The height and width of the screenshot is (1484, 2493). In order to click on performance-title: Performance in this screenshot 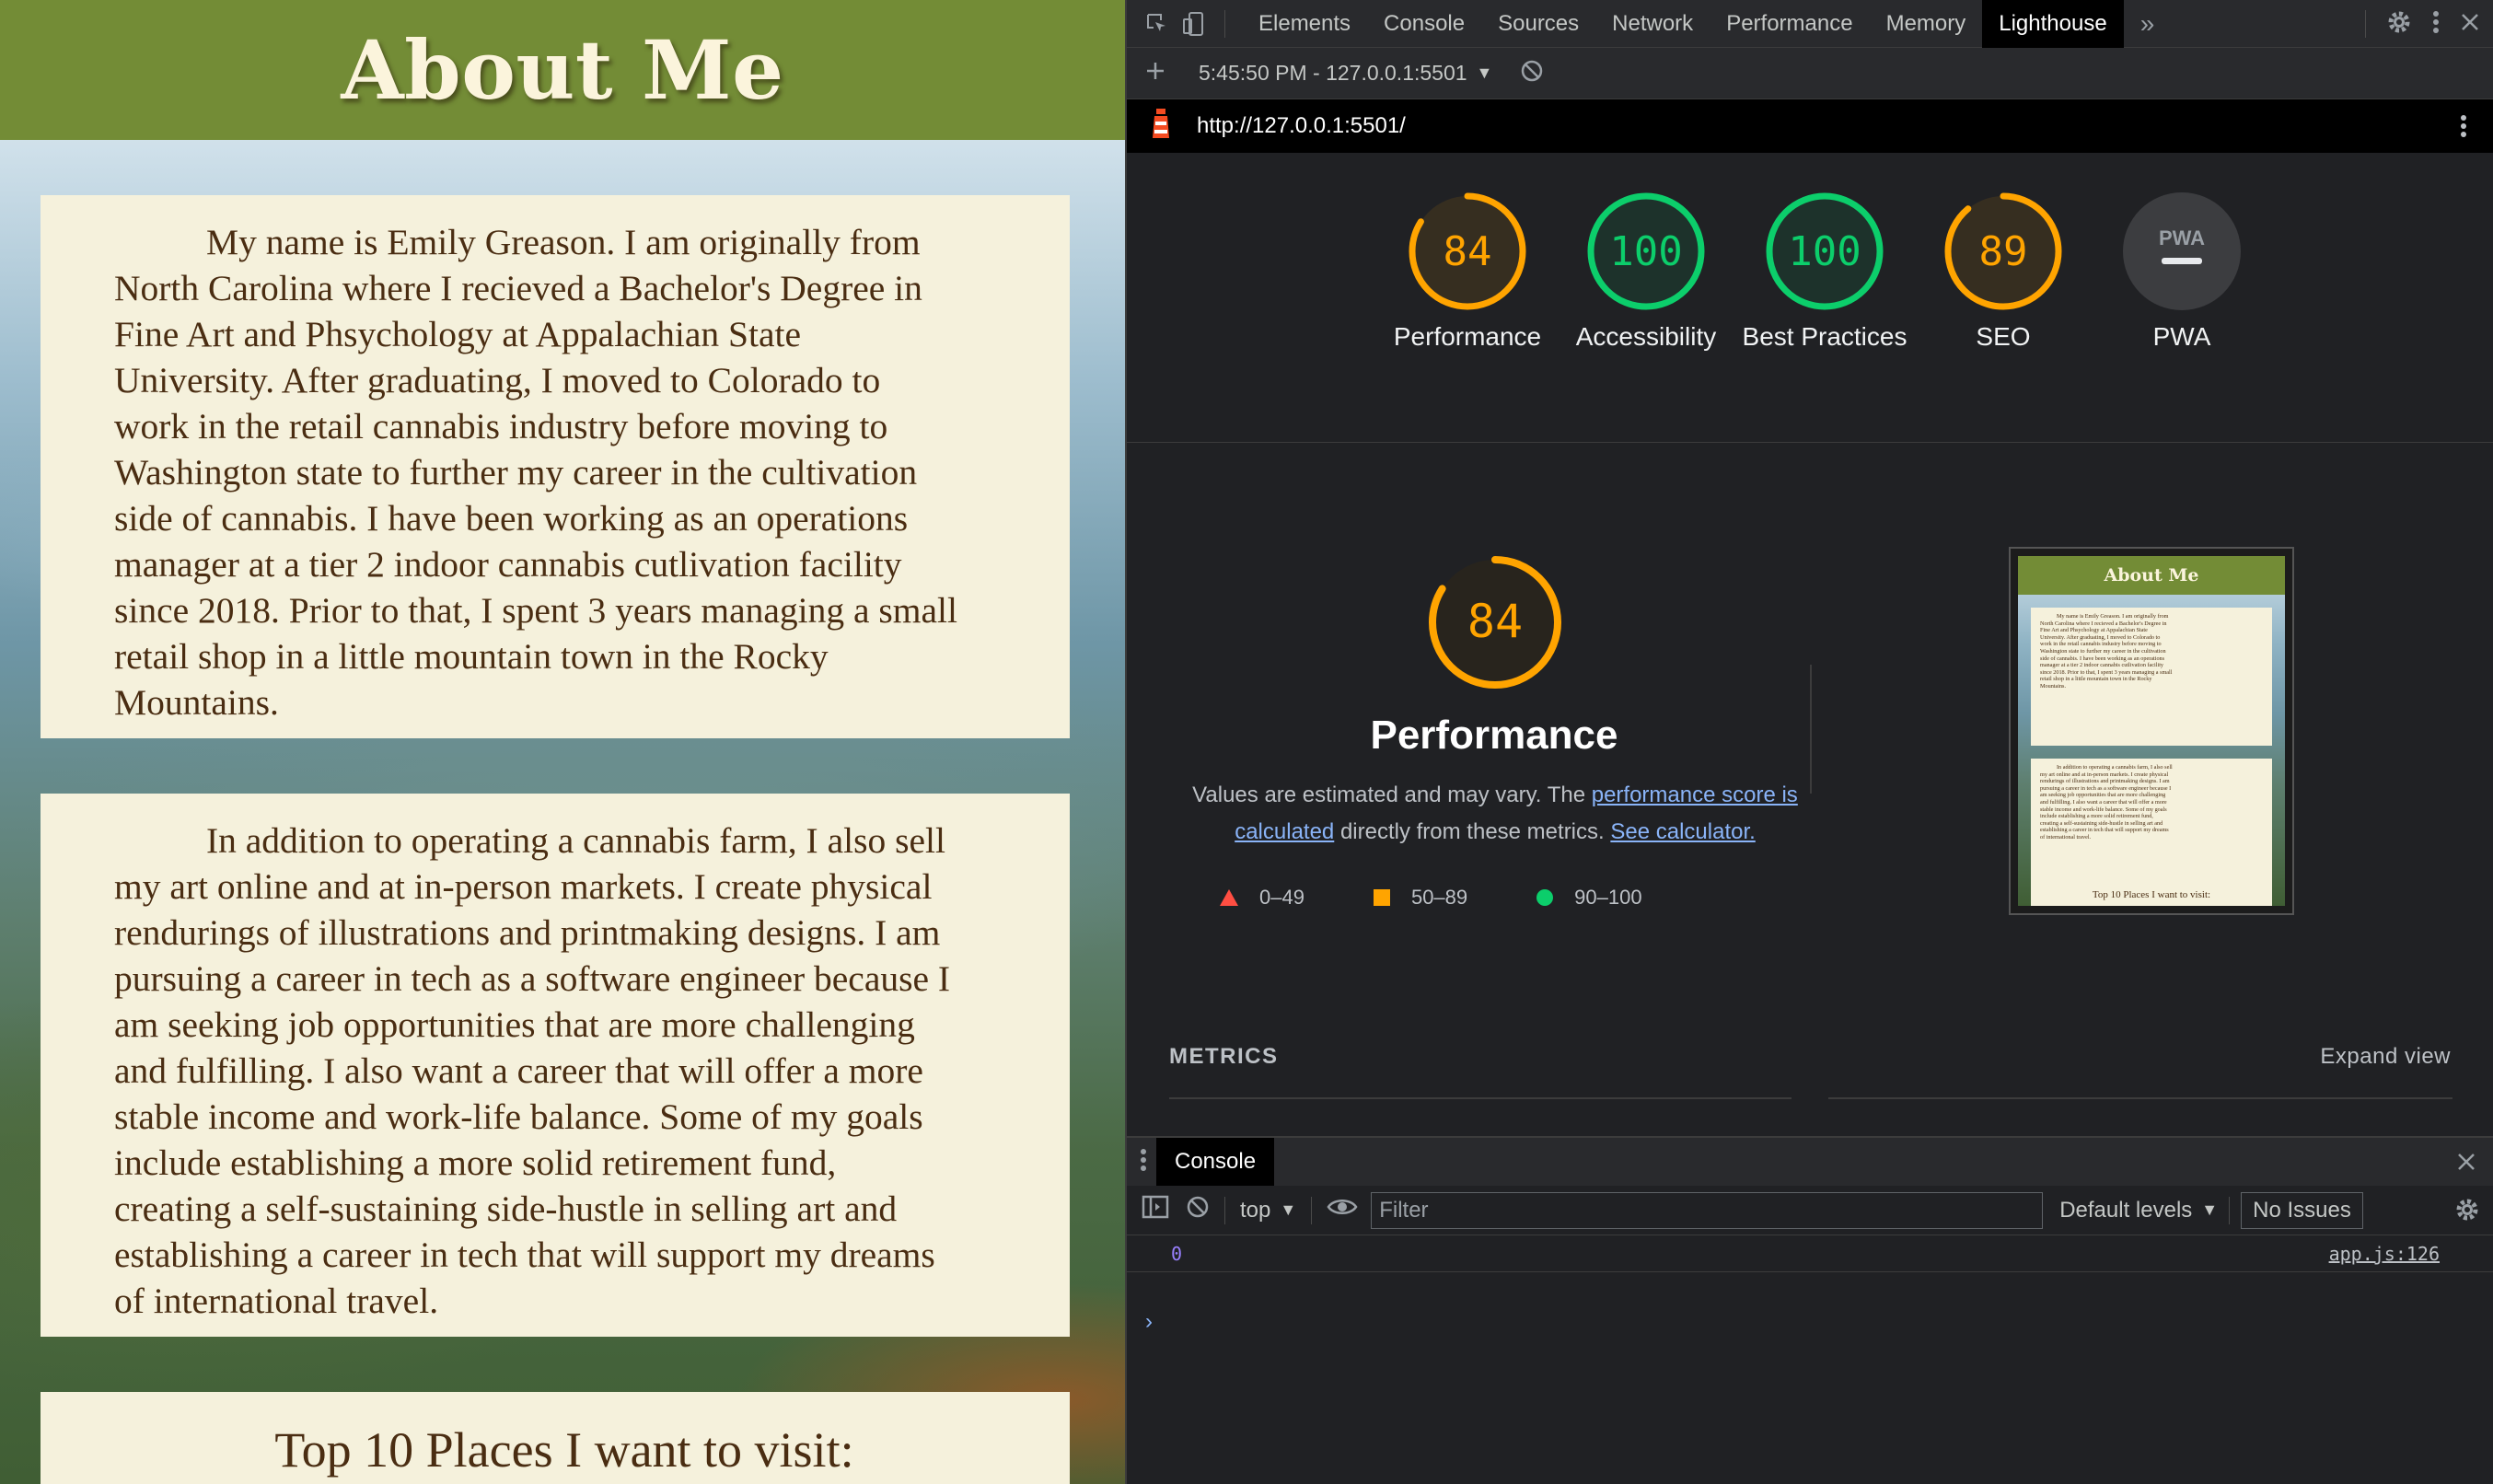, I will do `click(1494, 735)`.